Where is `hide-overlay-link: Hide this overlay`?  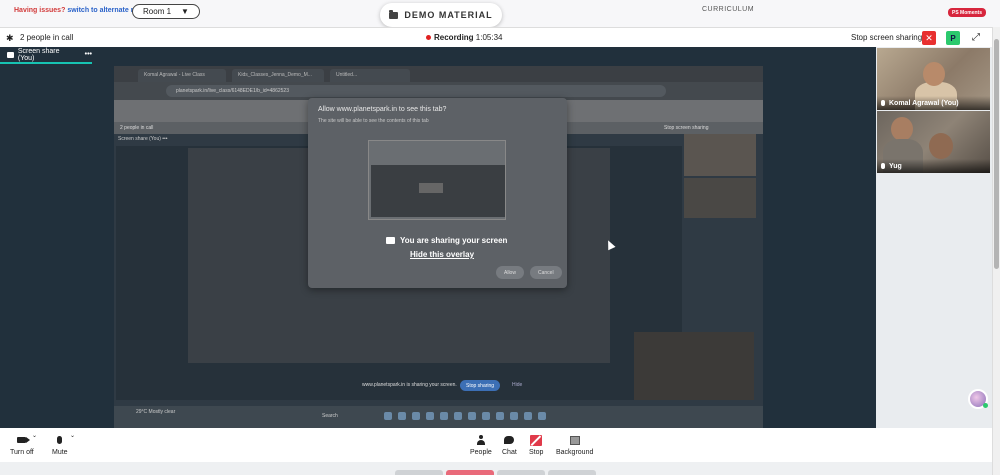
hide-overlay-link: Hide this overlay is located at coordinates (442, 254).